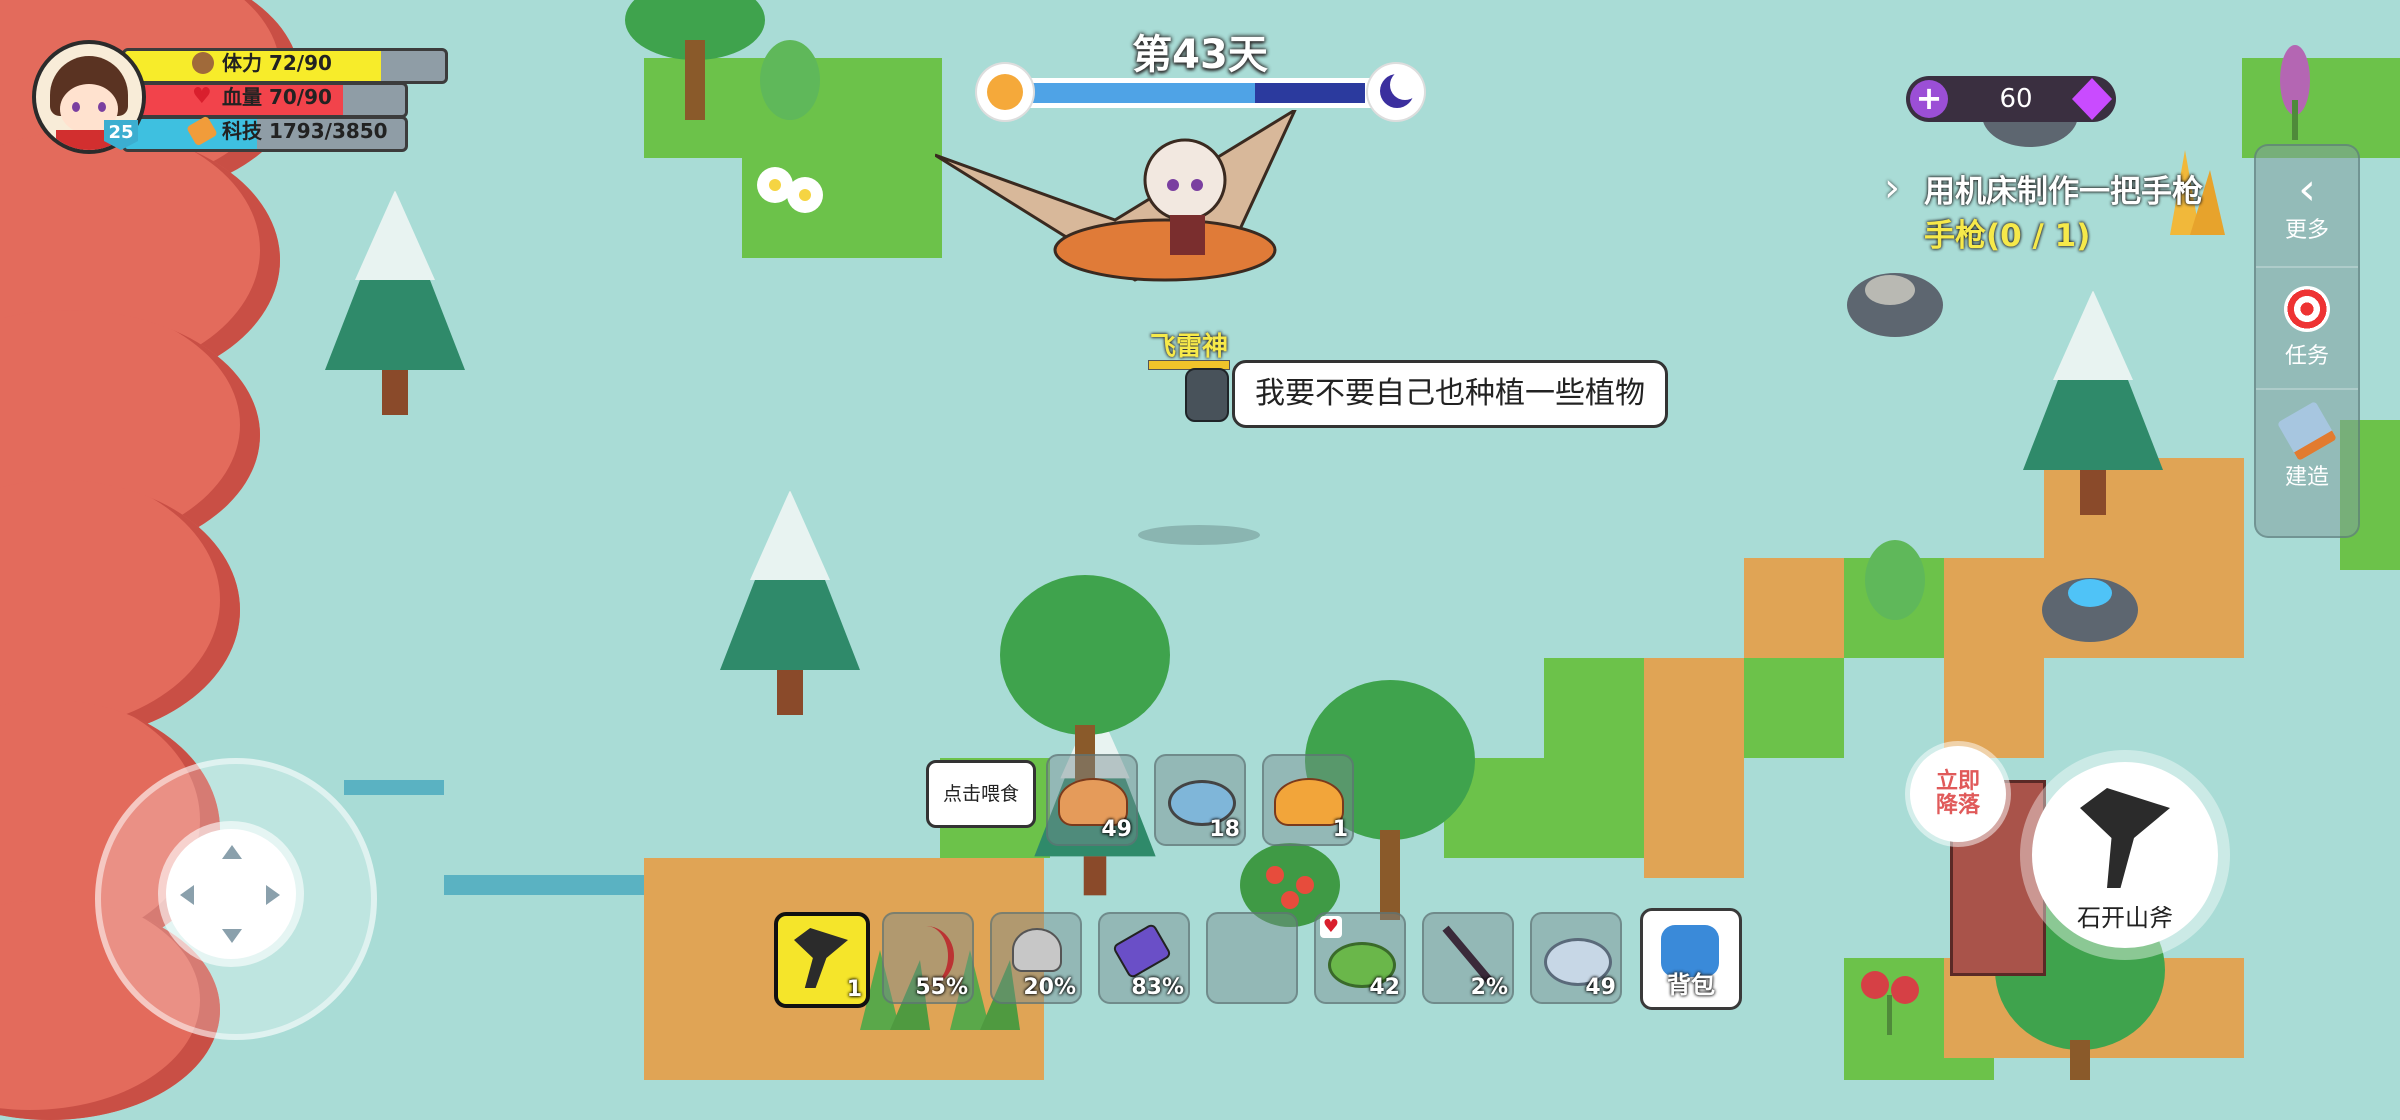 The height and width of the screenshot is (1120, 2400). I want to click on tech-label: 科技, so click(242, 131).